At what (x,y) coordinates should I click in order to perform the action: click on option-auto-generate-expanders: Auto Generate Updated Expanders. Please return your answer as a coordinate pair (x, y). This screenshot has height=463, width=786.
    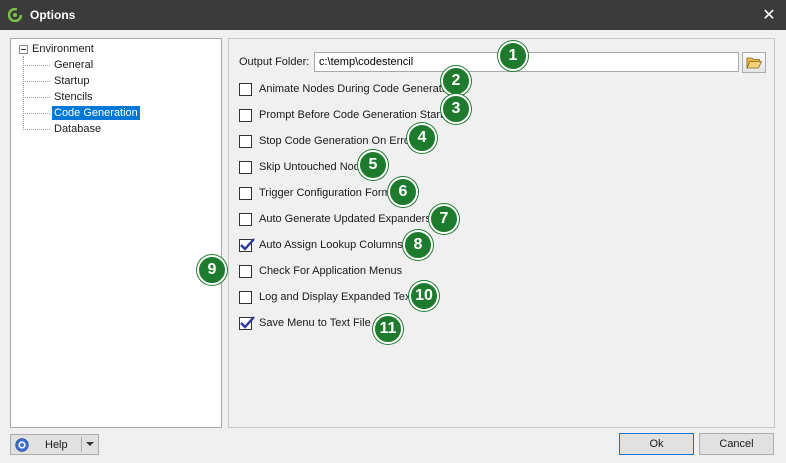
    Looking at the image, I should click on (335, 219).